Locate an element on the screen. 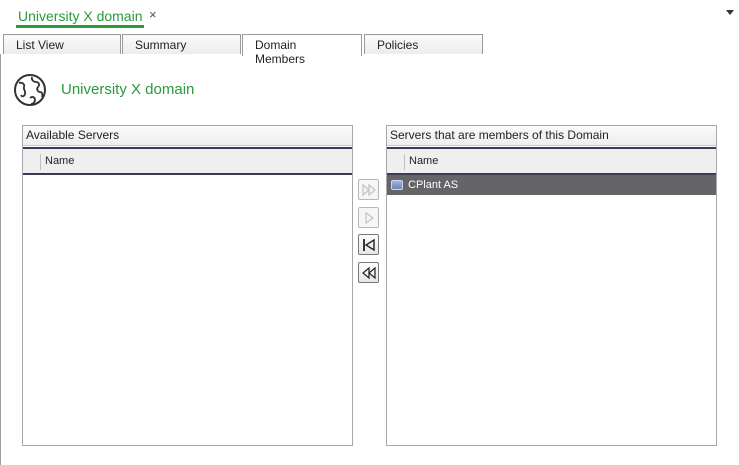 The image size is (739, 465). member-servers-grid-header: Name is located at coordinates (551, 161).